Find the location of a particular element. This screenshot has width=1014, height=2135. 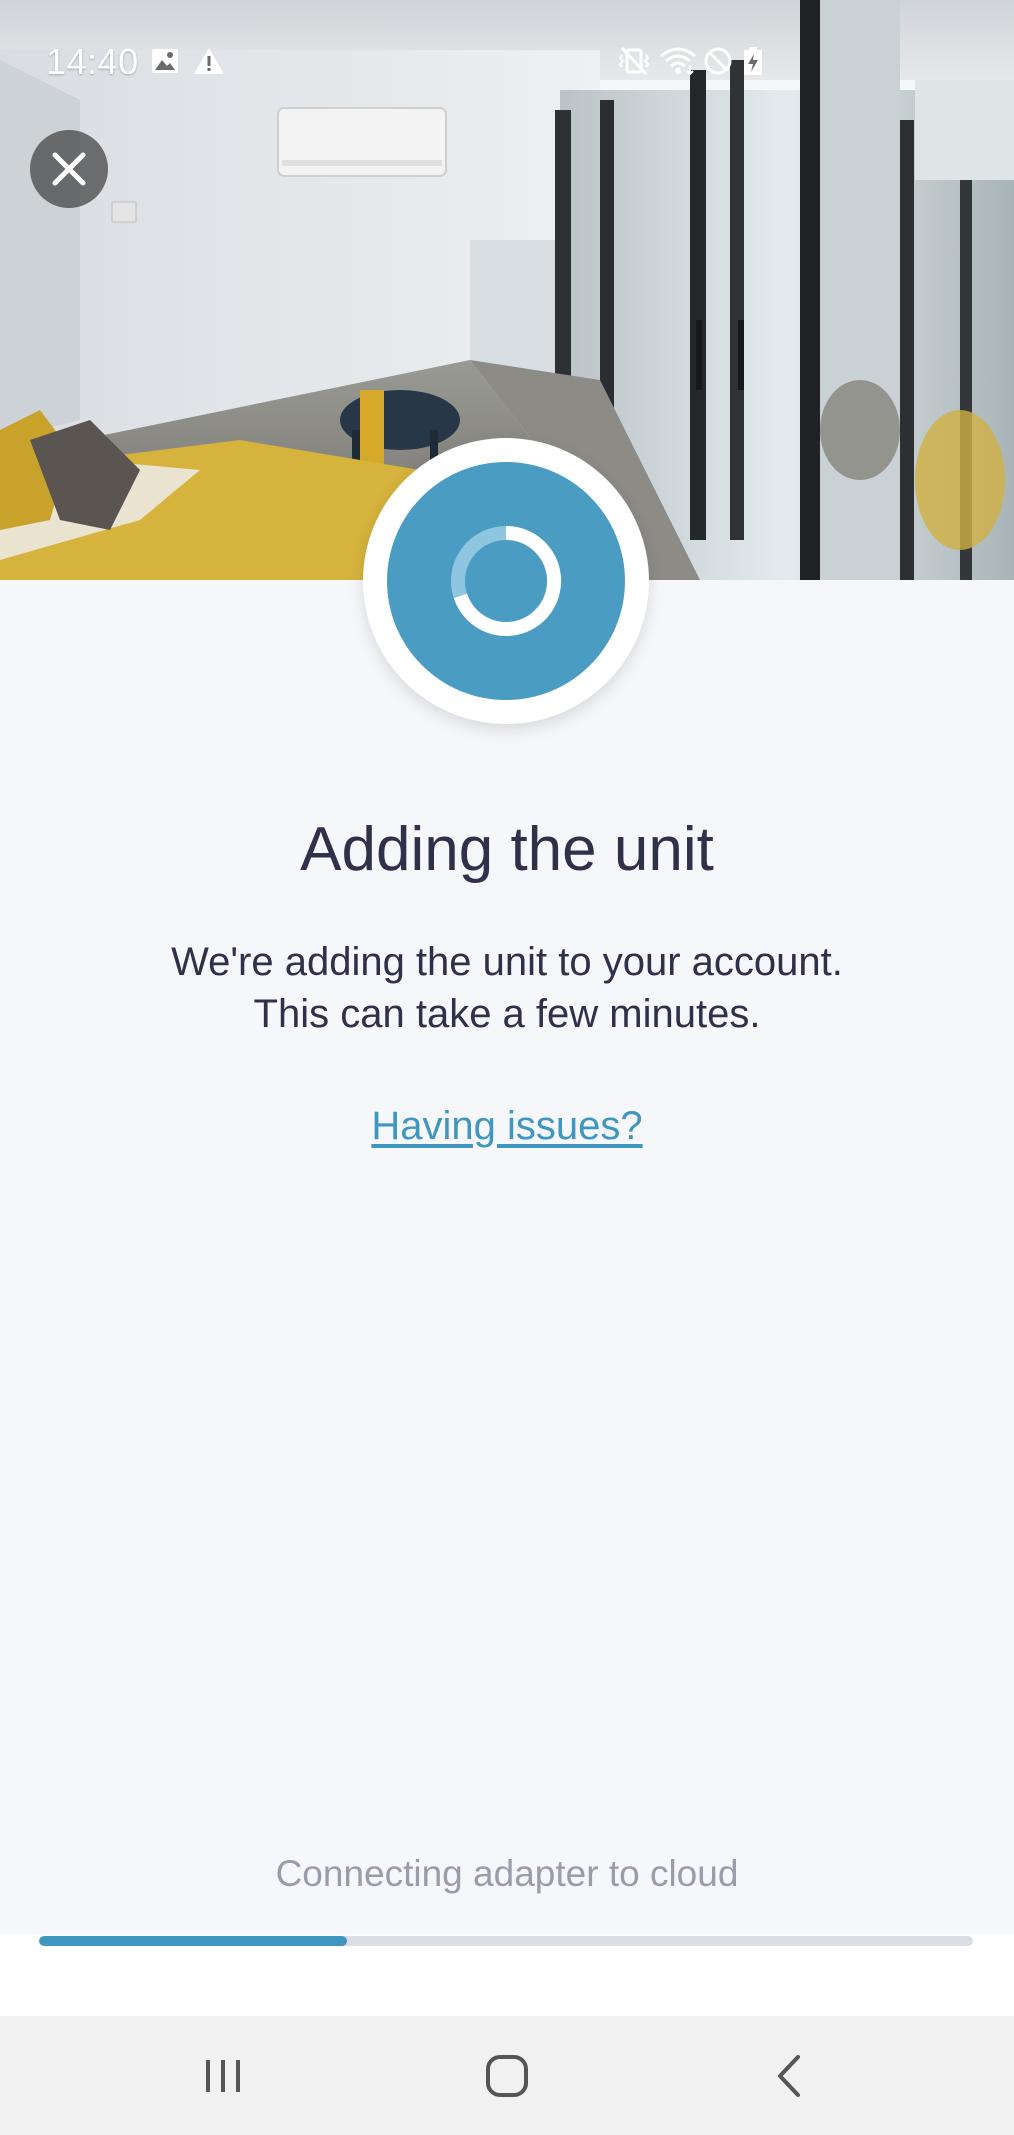

loading-spinner-icon is located at coordinates (506, 581).